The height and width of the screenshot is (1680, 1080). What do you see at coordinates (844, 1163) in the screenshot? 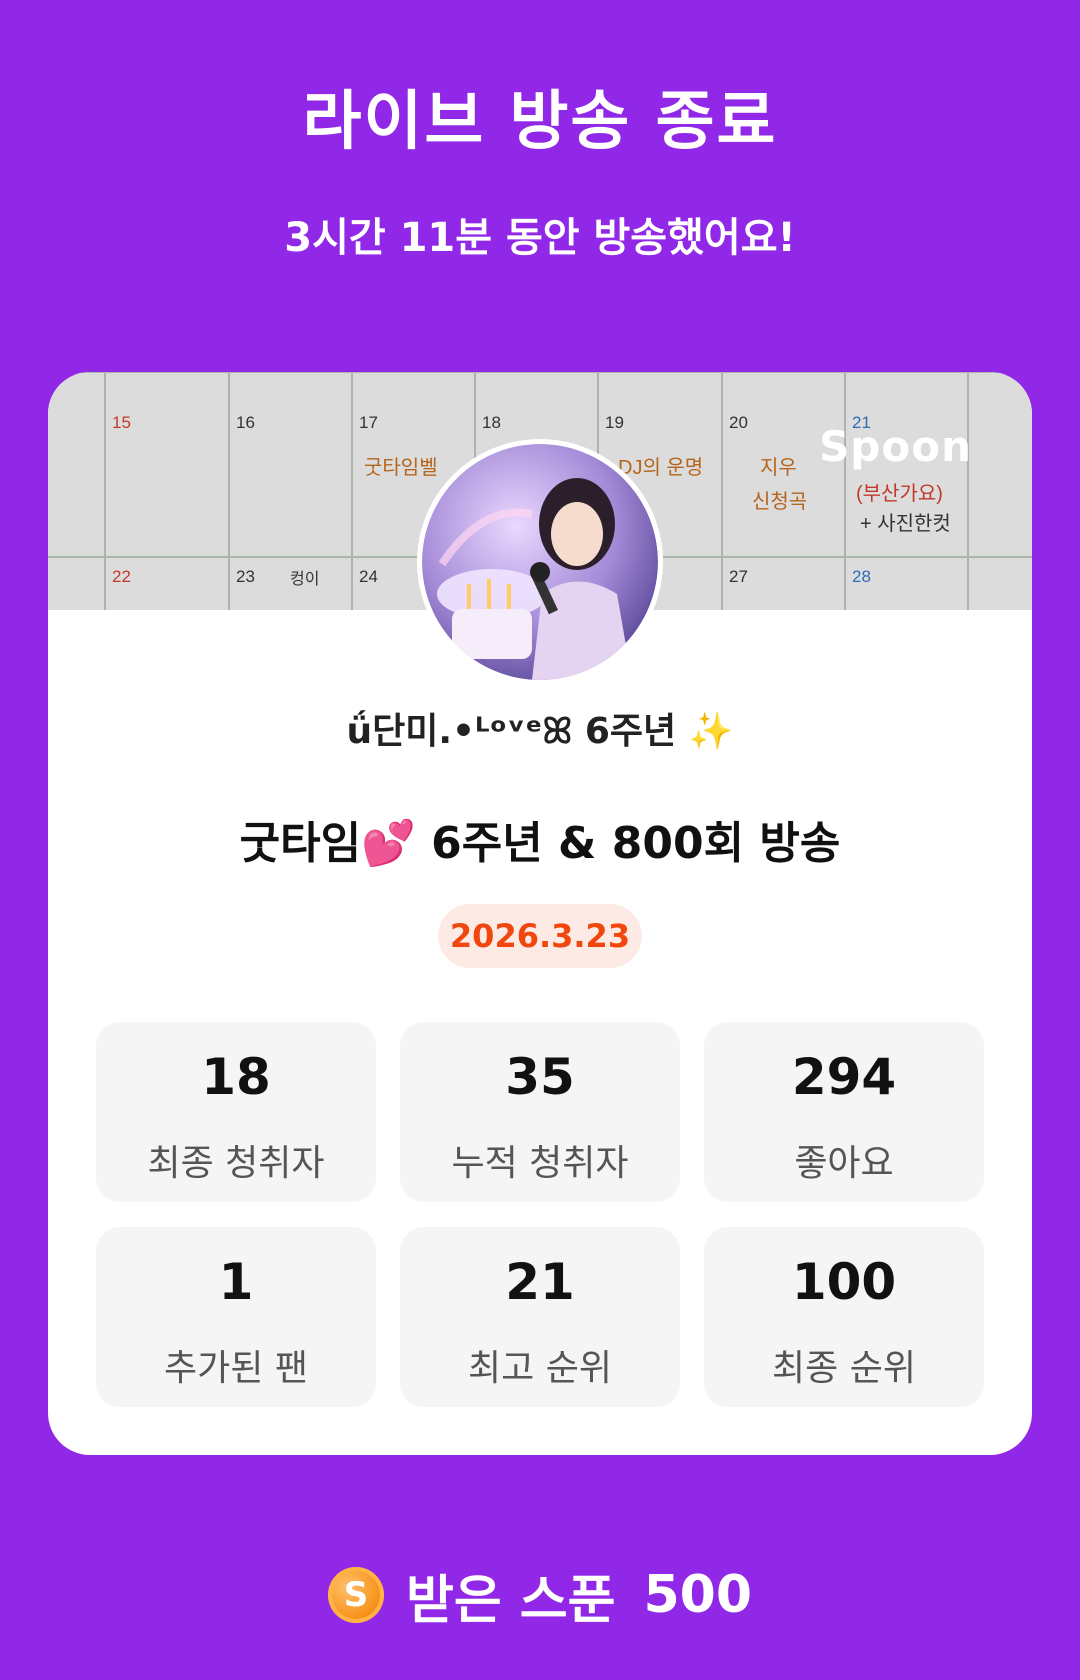
I see `stat-label: 좋아요` at bounding box center [844, 1163].